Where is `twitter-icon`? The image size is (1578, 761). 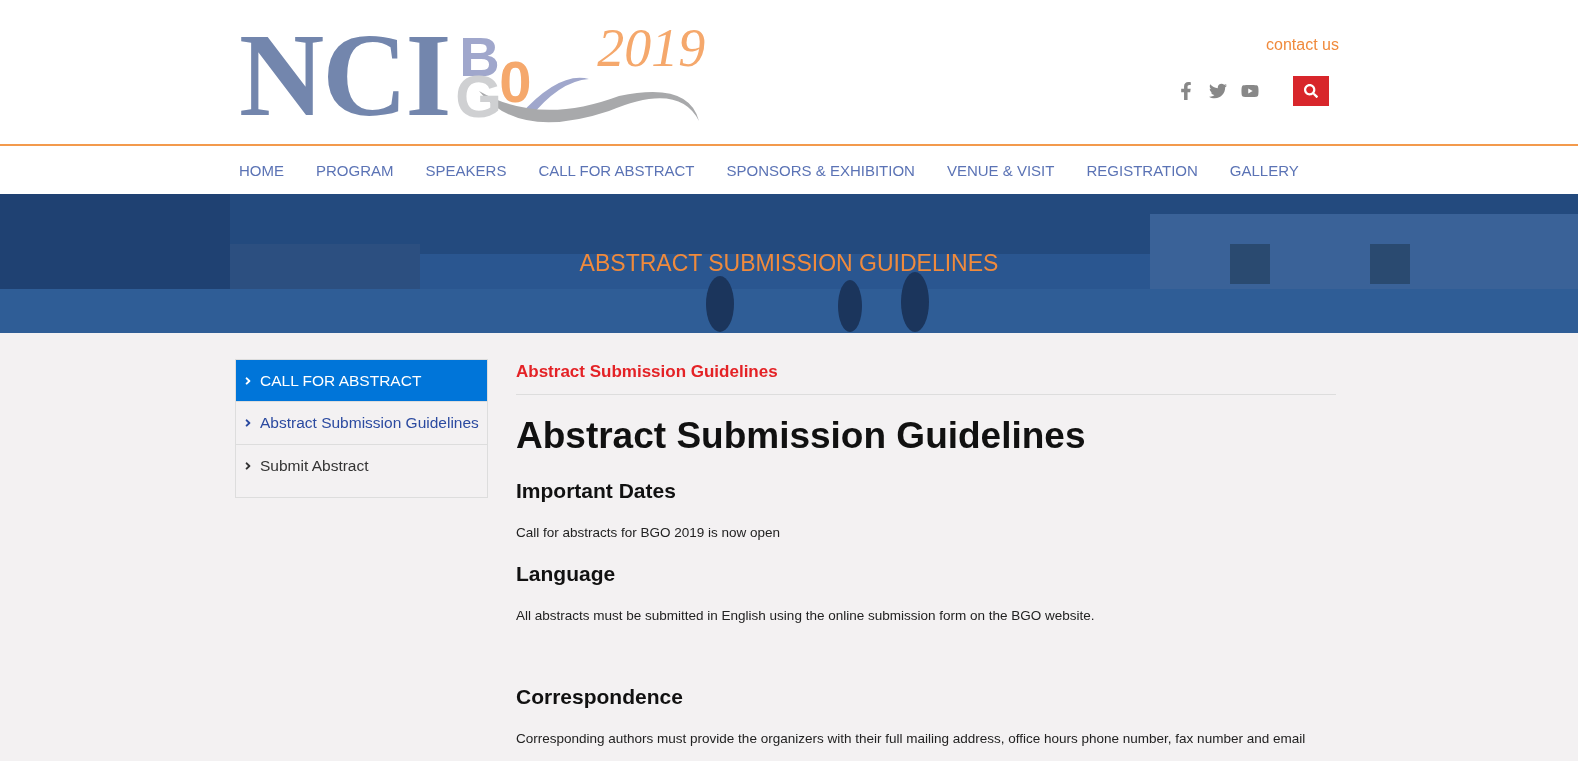 twitter-icon is located at coordinates (1218, 91).